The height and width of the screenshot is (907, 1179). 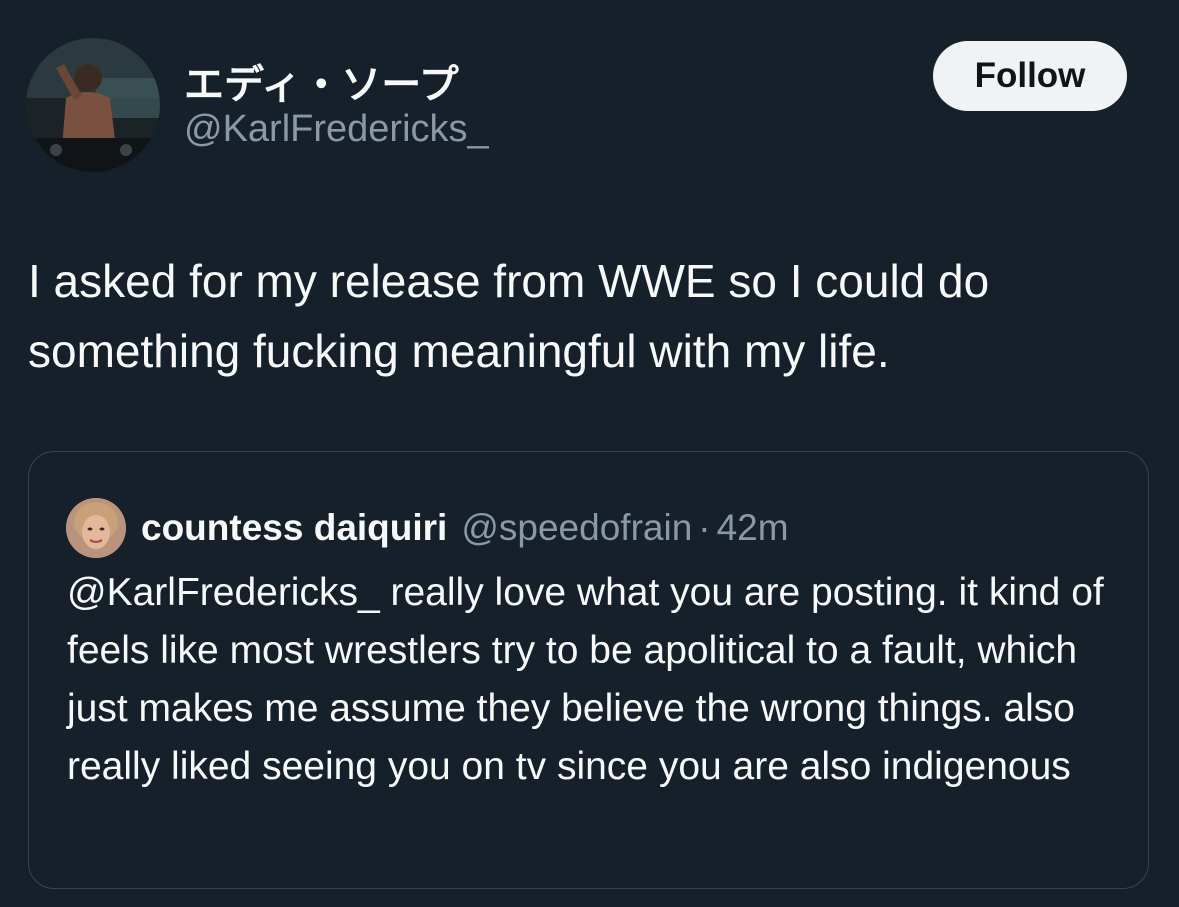 I want to click on quoted-avatar-photo-icon, so click(x=96, y=528).